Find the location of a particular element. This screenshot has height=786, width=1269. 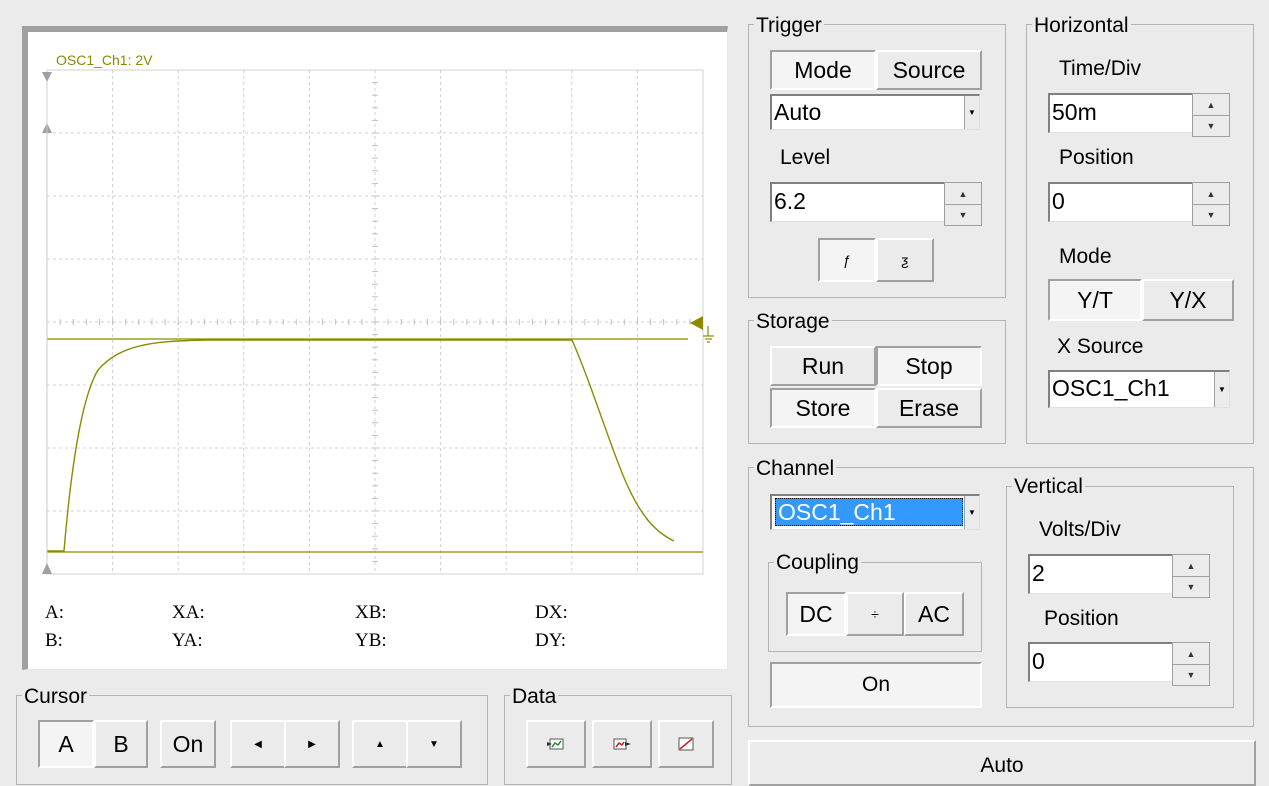

dy-readout: DY: is located at coordinates (550, 640).